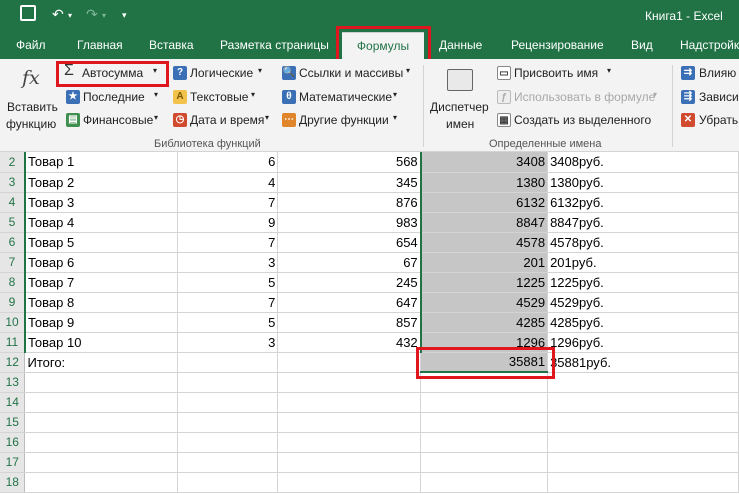  Describe the element at coordinates (101, 302) in the screenshot. I see `cell-name: Товар 8` at that location.